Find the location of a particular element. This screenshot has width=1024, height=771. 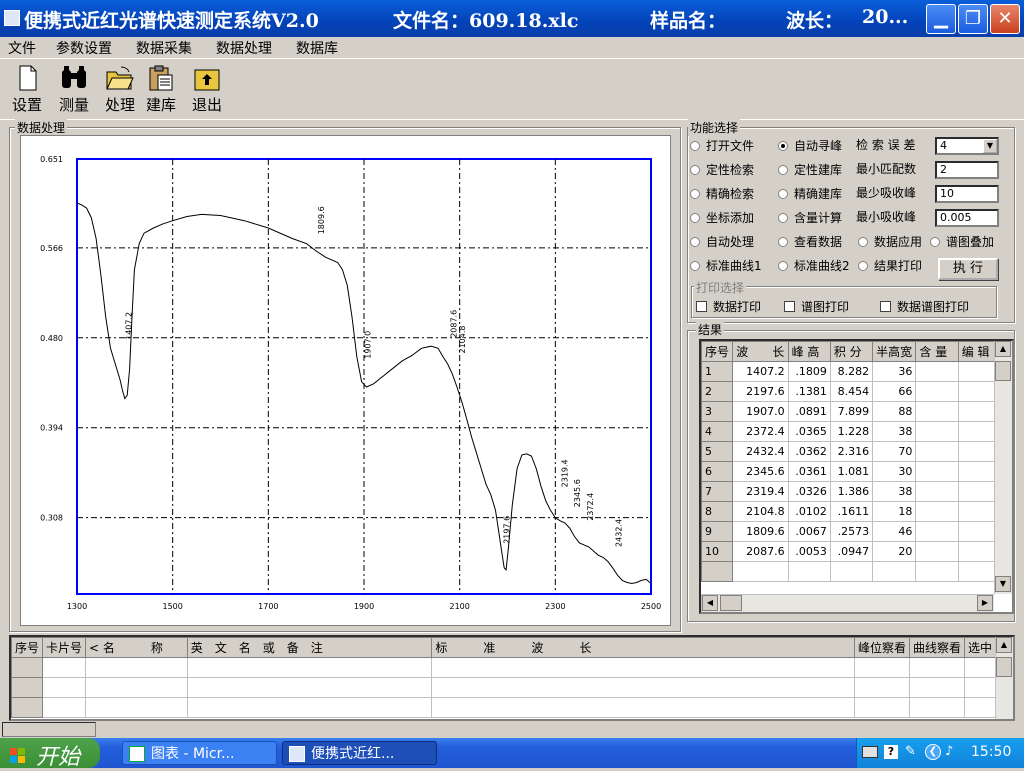

table-row: 5 2432.4.0362 2.316 70 is located at coordinates (850, 451).